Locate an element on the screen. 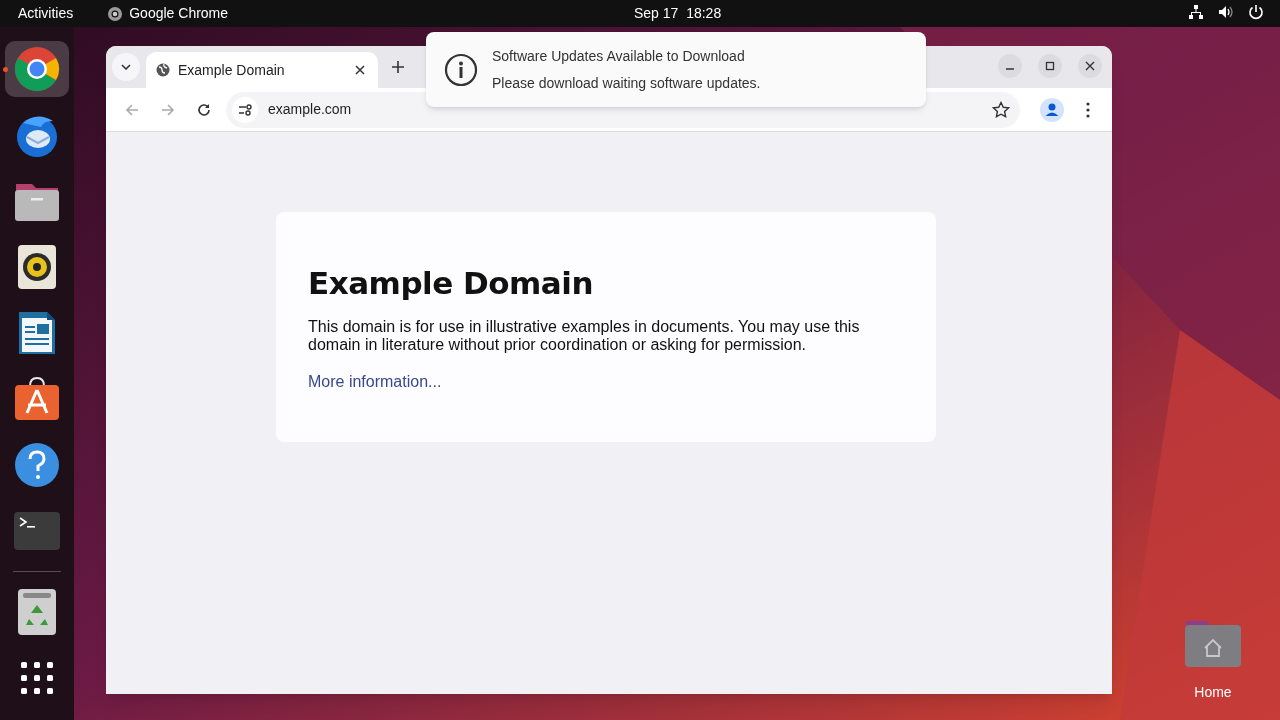 This screenshot has height=720, width=1280. activities-button: Activities is located at coordinates (46, 13).